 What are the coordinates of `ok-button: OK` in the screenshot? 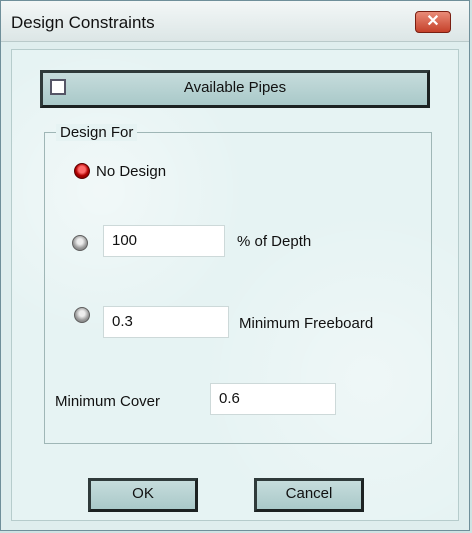 It's located at (143, 495).